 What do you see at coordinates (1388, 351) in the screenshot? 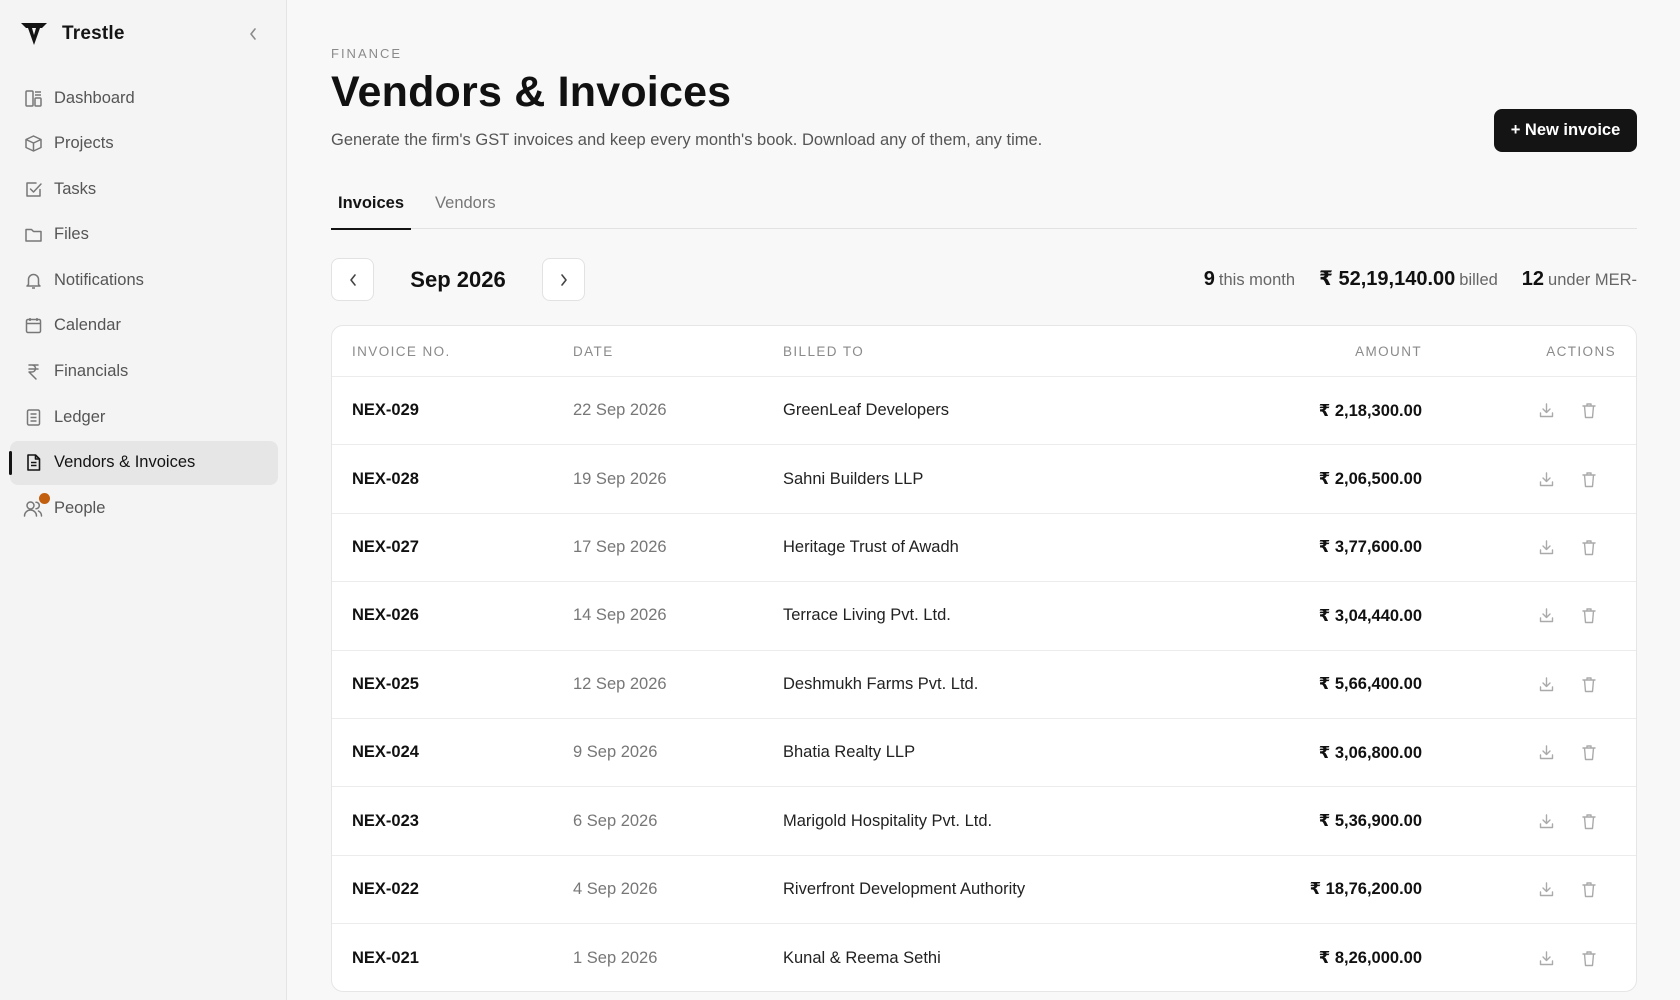
I see `column-header-amount: AMOUNT` at bounding box center [1388, 351].